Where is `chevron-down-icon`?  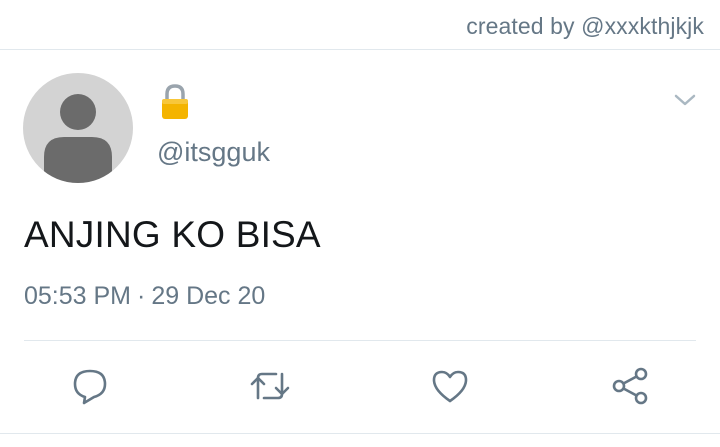 chevron-down-icon is located at coordinates (685, 100).